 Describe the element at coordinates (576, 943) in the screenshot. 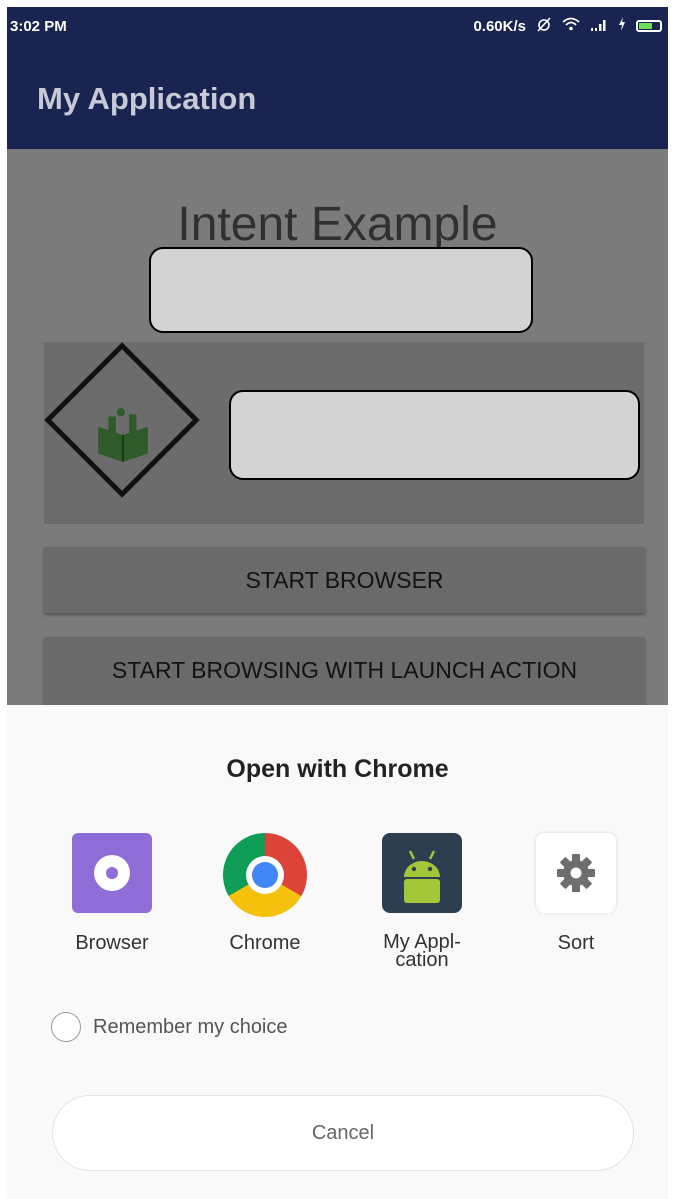

I see `app-label: Sort` at that location.